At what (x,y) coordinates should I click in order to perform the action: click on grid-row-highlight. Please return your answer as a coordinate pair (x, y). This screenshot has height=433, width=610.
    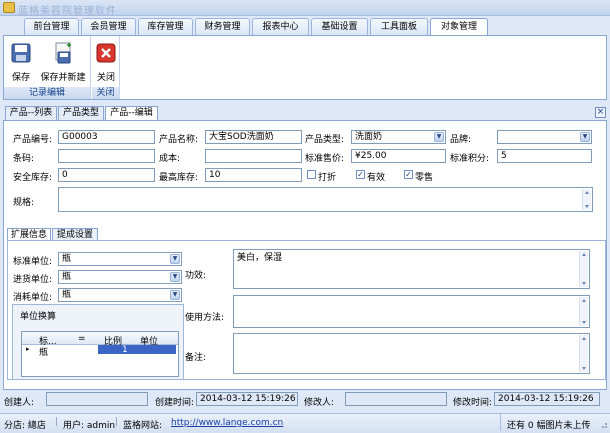
    Looking at the image, I should click on (137, 349).